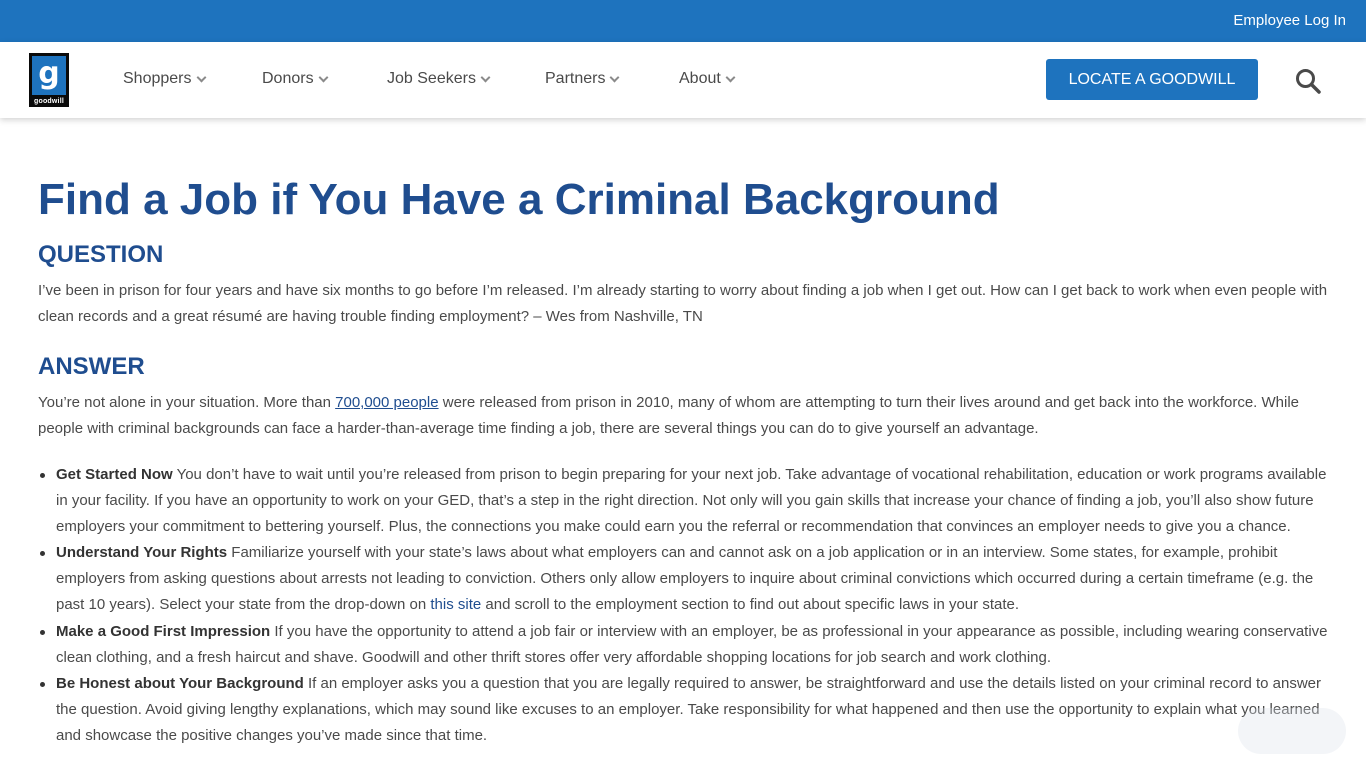 The image size is (1366, 768). What do you see at coordinates (455, 604) in the screenshot?
I see `state-laws-link: this site` at bounding box center [455, 604].